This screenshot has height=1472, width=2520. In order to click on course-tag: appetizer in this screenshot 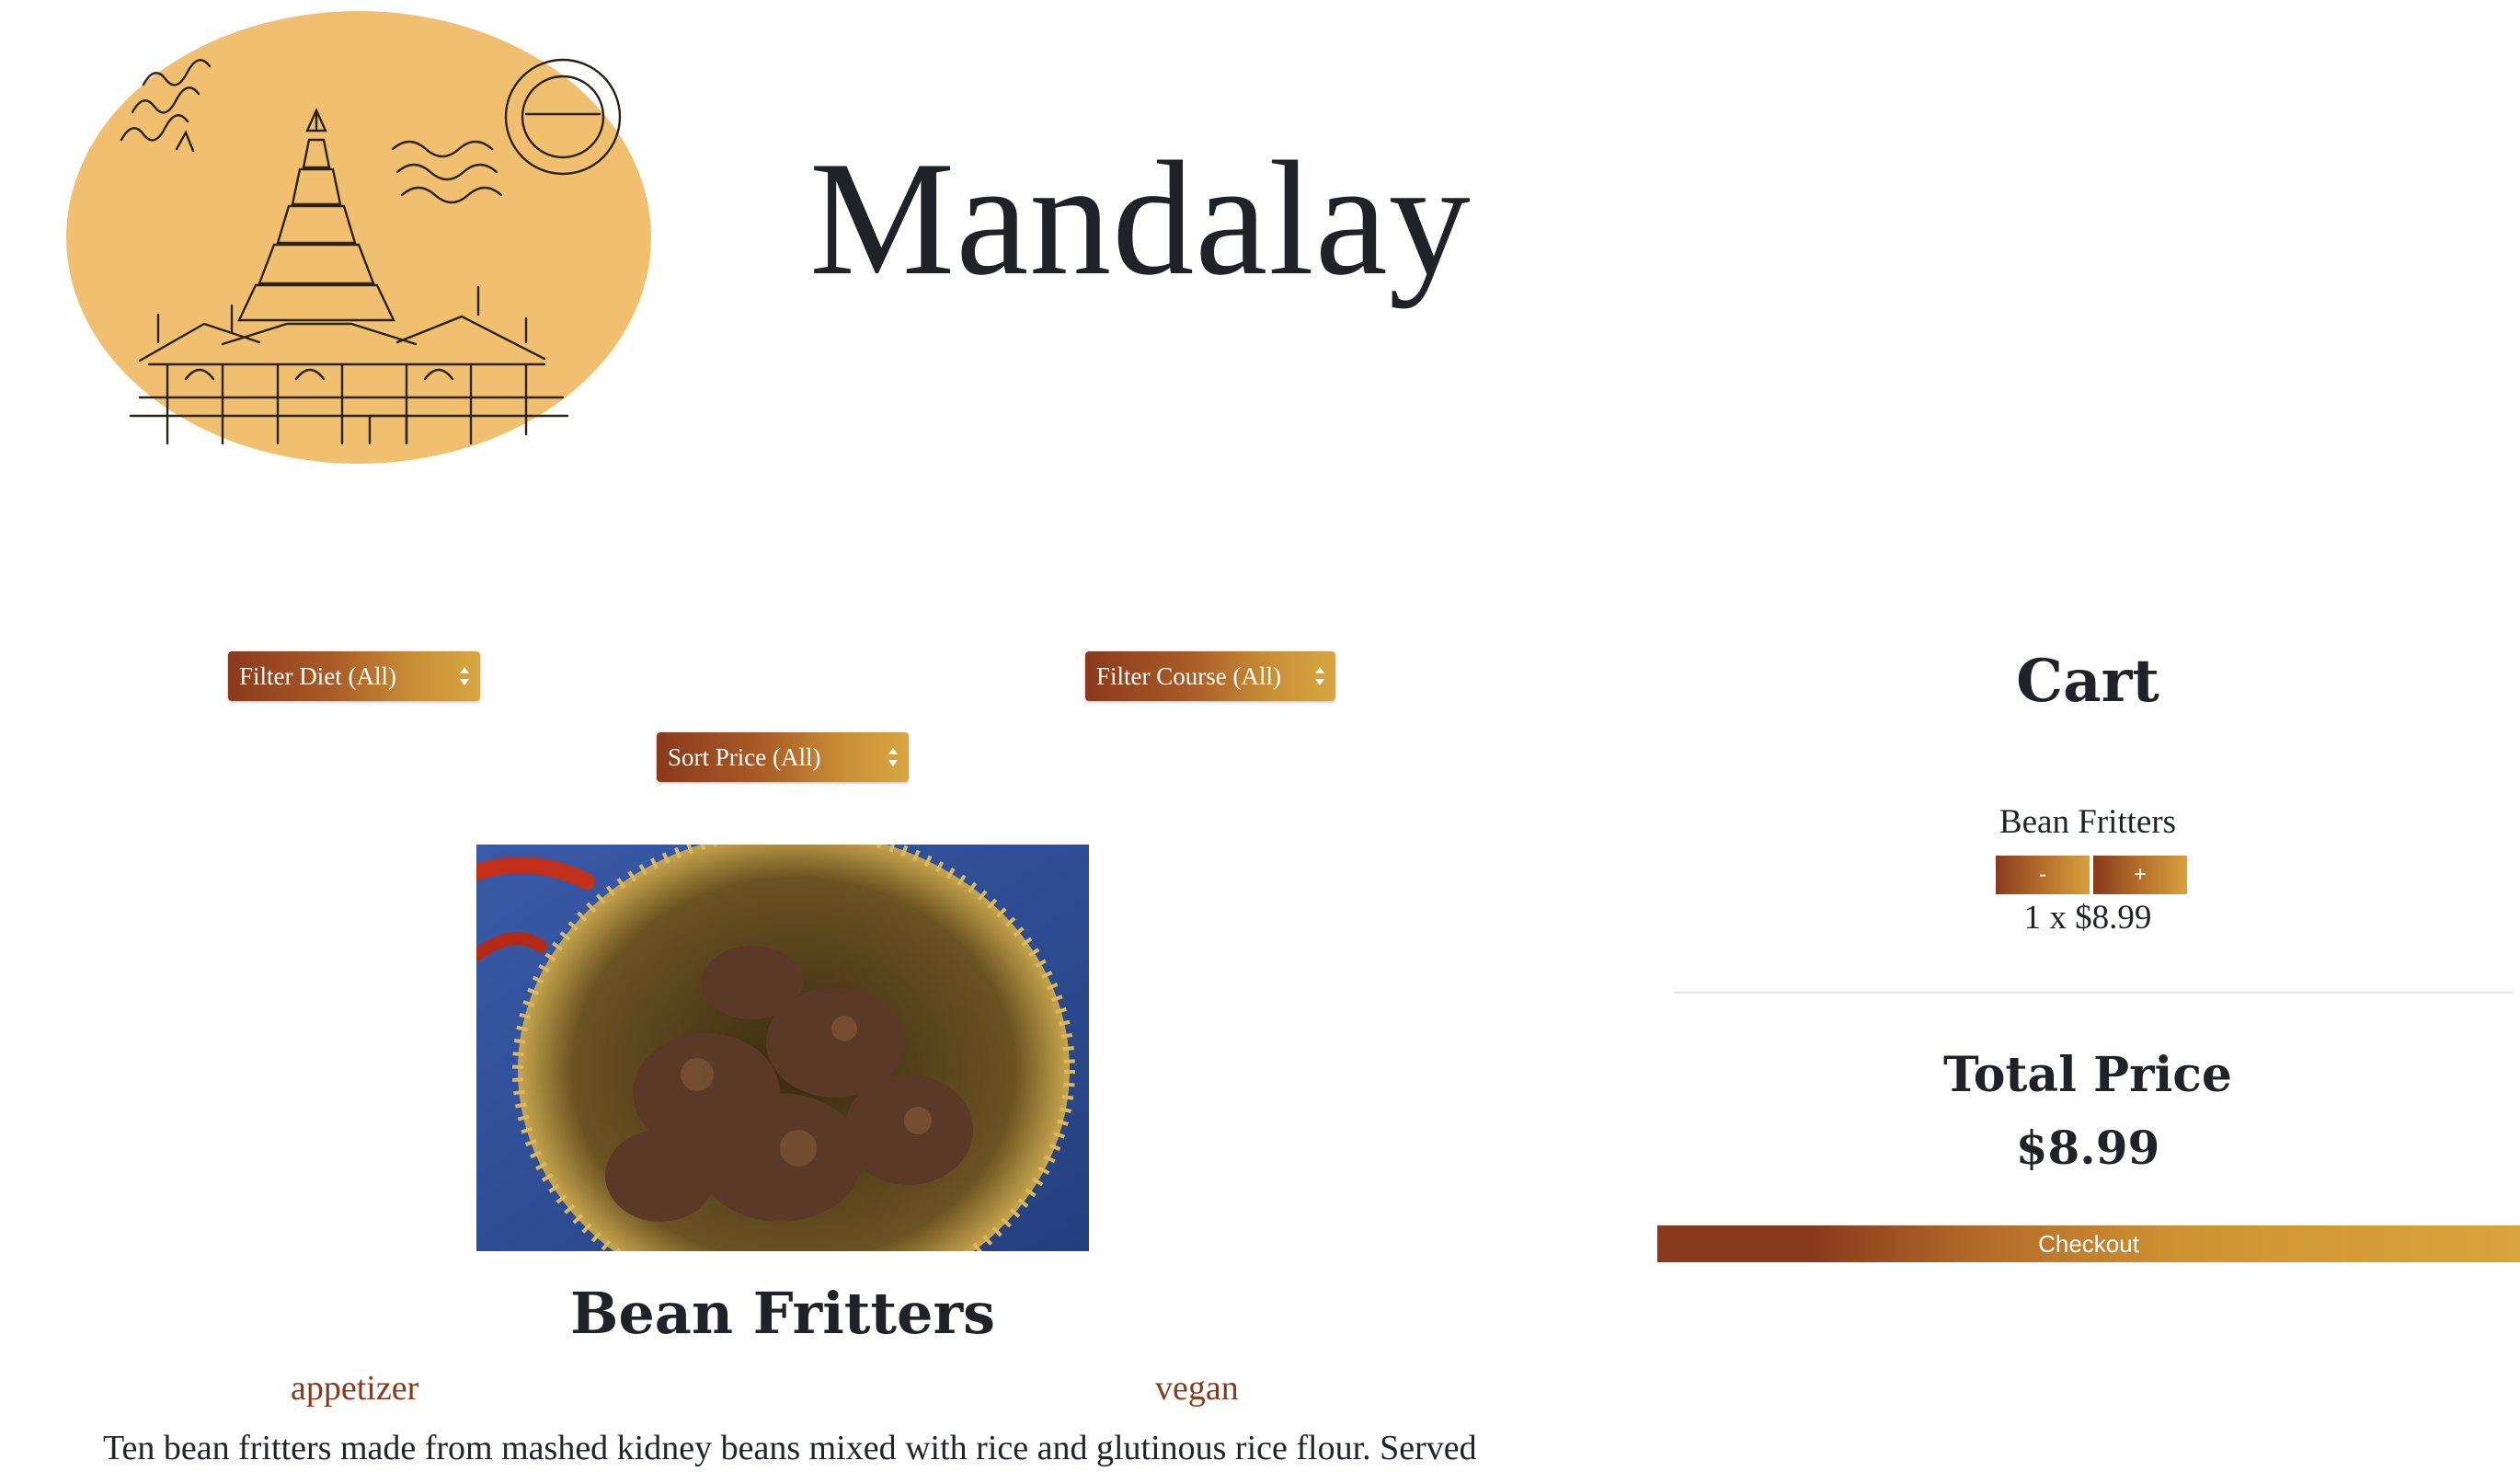, I will do `click(355, 1388)`.